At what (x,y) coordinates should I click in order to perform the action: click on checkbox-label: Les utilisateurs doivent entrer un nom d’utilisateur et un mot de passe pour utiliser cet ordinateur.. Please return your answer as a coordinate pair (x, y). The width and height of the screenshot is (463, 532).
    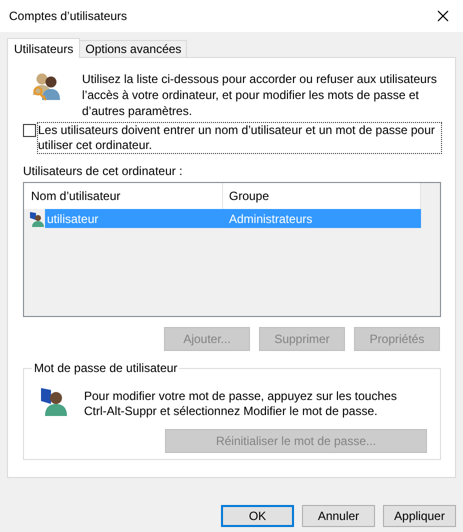
    Looking at the image, I should click on (239, 138).